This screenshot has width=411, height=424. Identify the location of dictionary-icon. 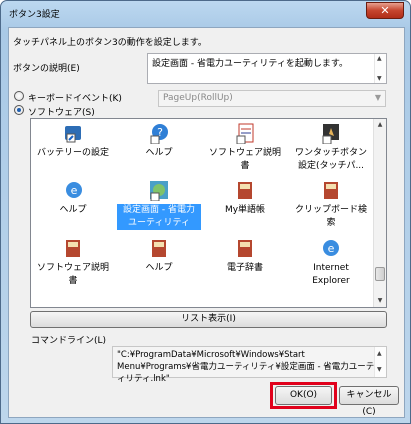
(245, 248).